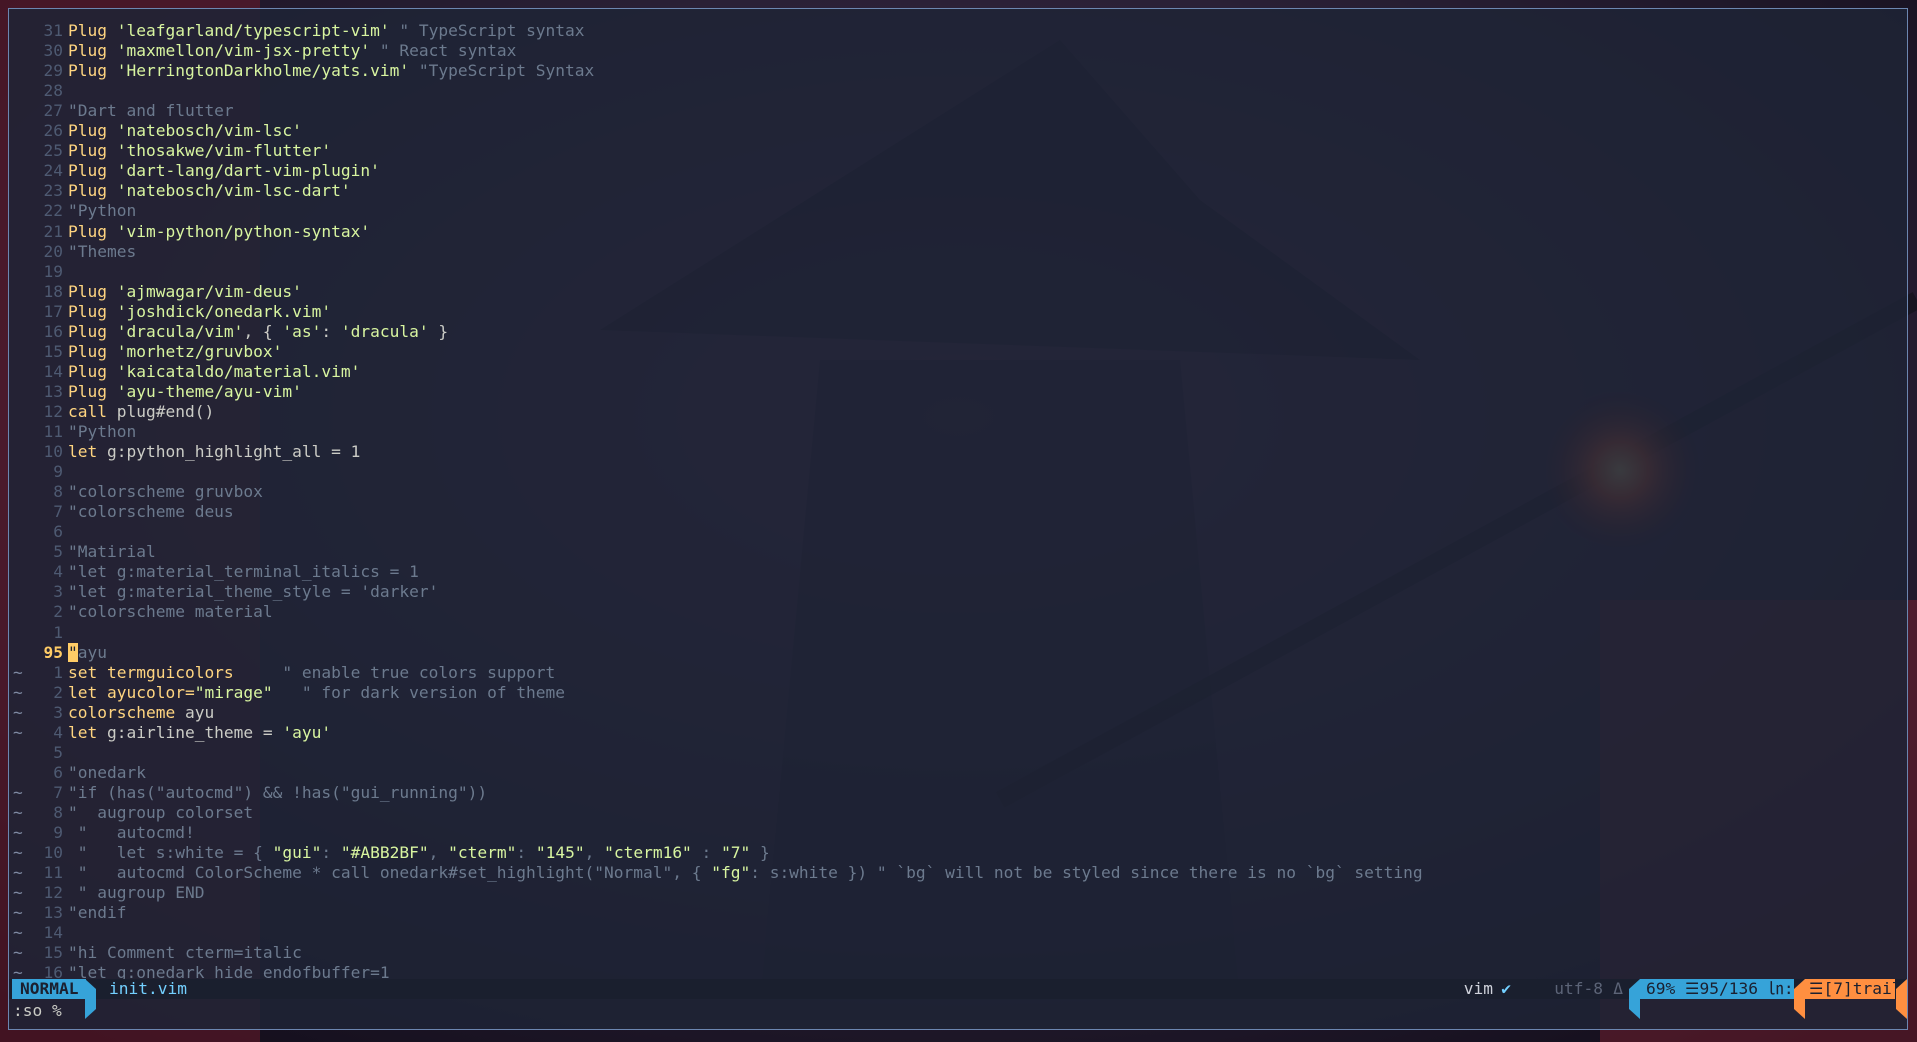 The height and width of the screenshot is (1042, 1917). Describe the element at coordinates (53, 151) in the screenshot. I see `line-number: 25` at that location.